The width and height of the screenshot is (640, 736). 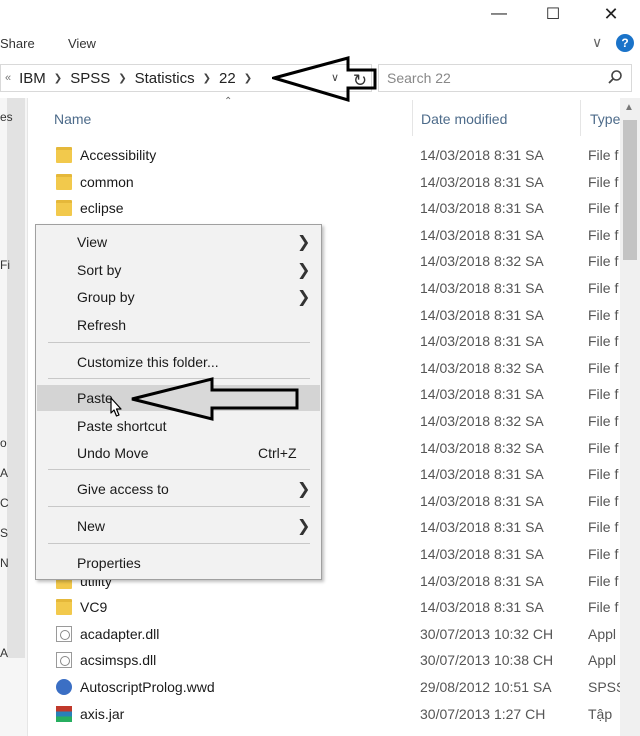 I want to click on help-icon: ?, so click(x=625, y=43).